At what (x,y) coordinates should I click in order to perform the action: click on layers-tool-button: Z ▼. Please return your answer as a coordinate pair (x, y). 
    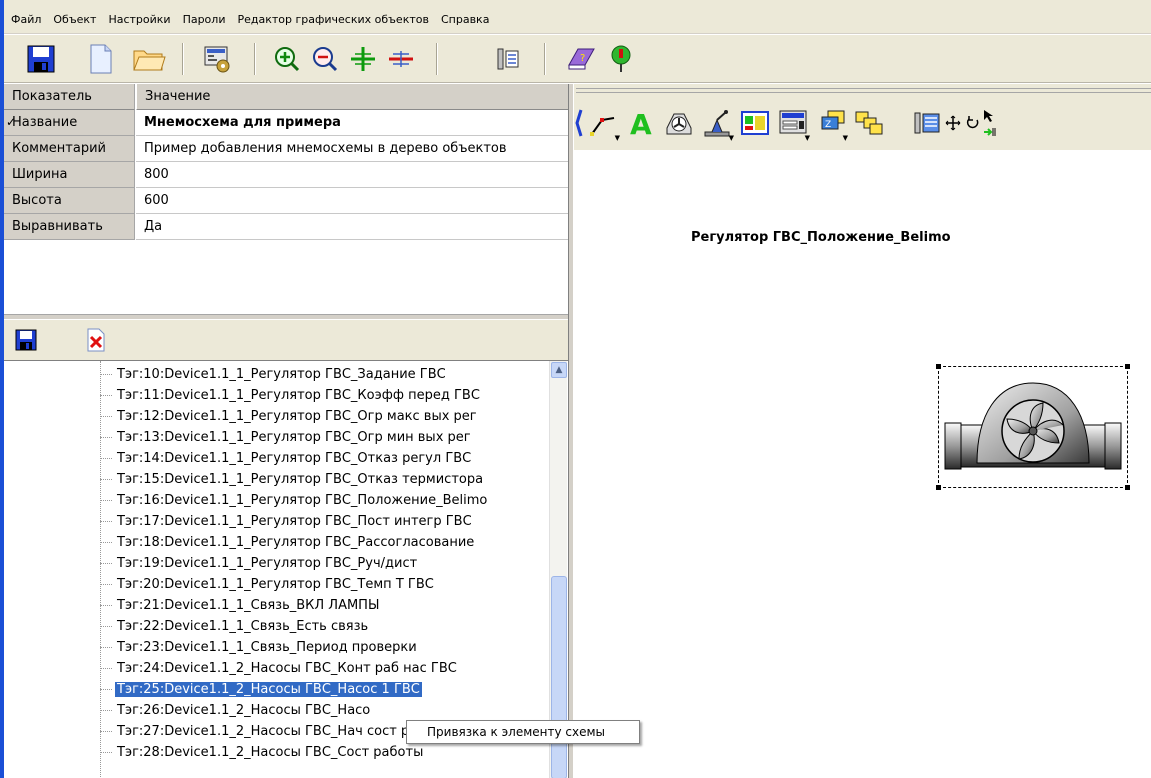
    Looking at the image, I should click on (831, 124).